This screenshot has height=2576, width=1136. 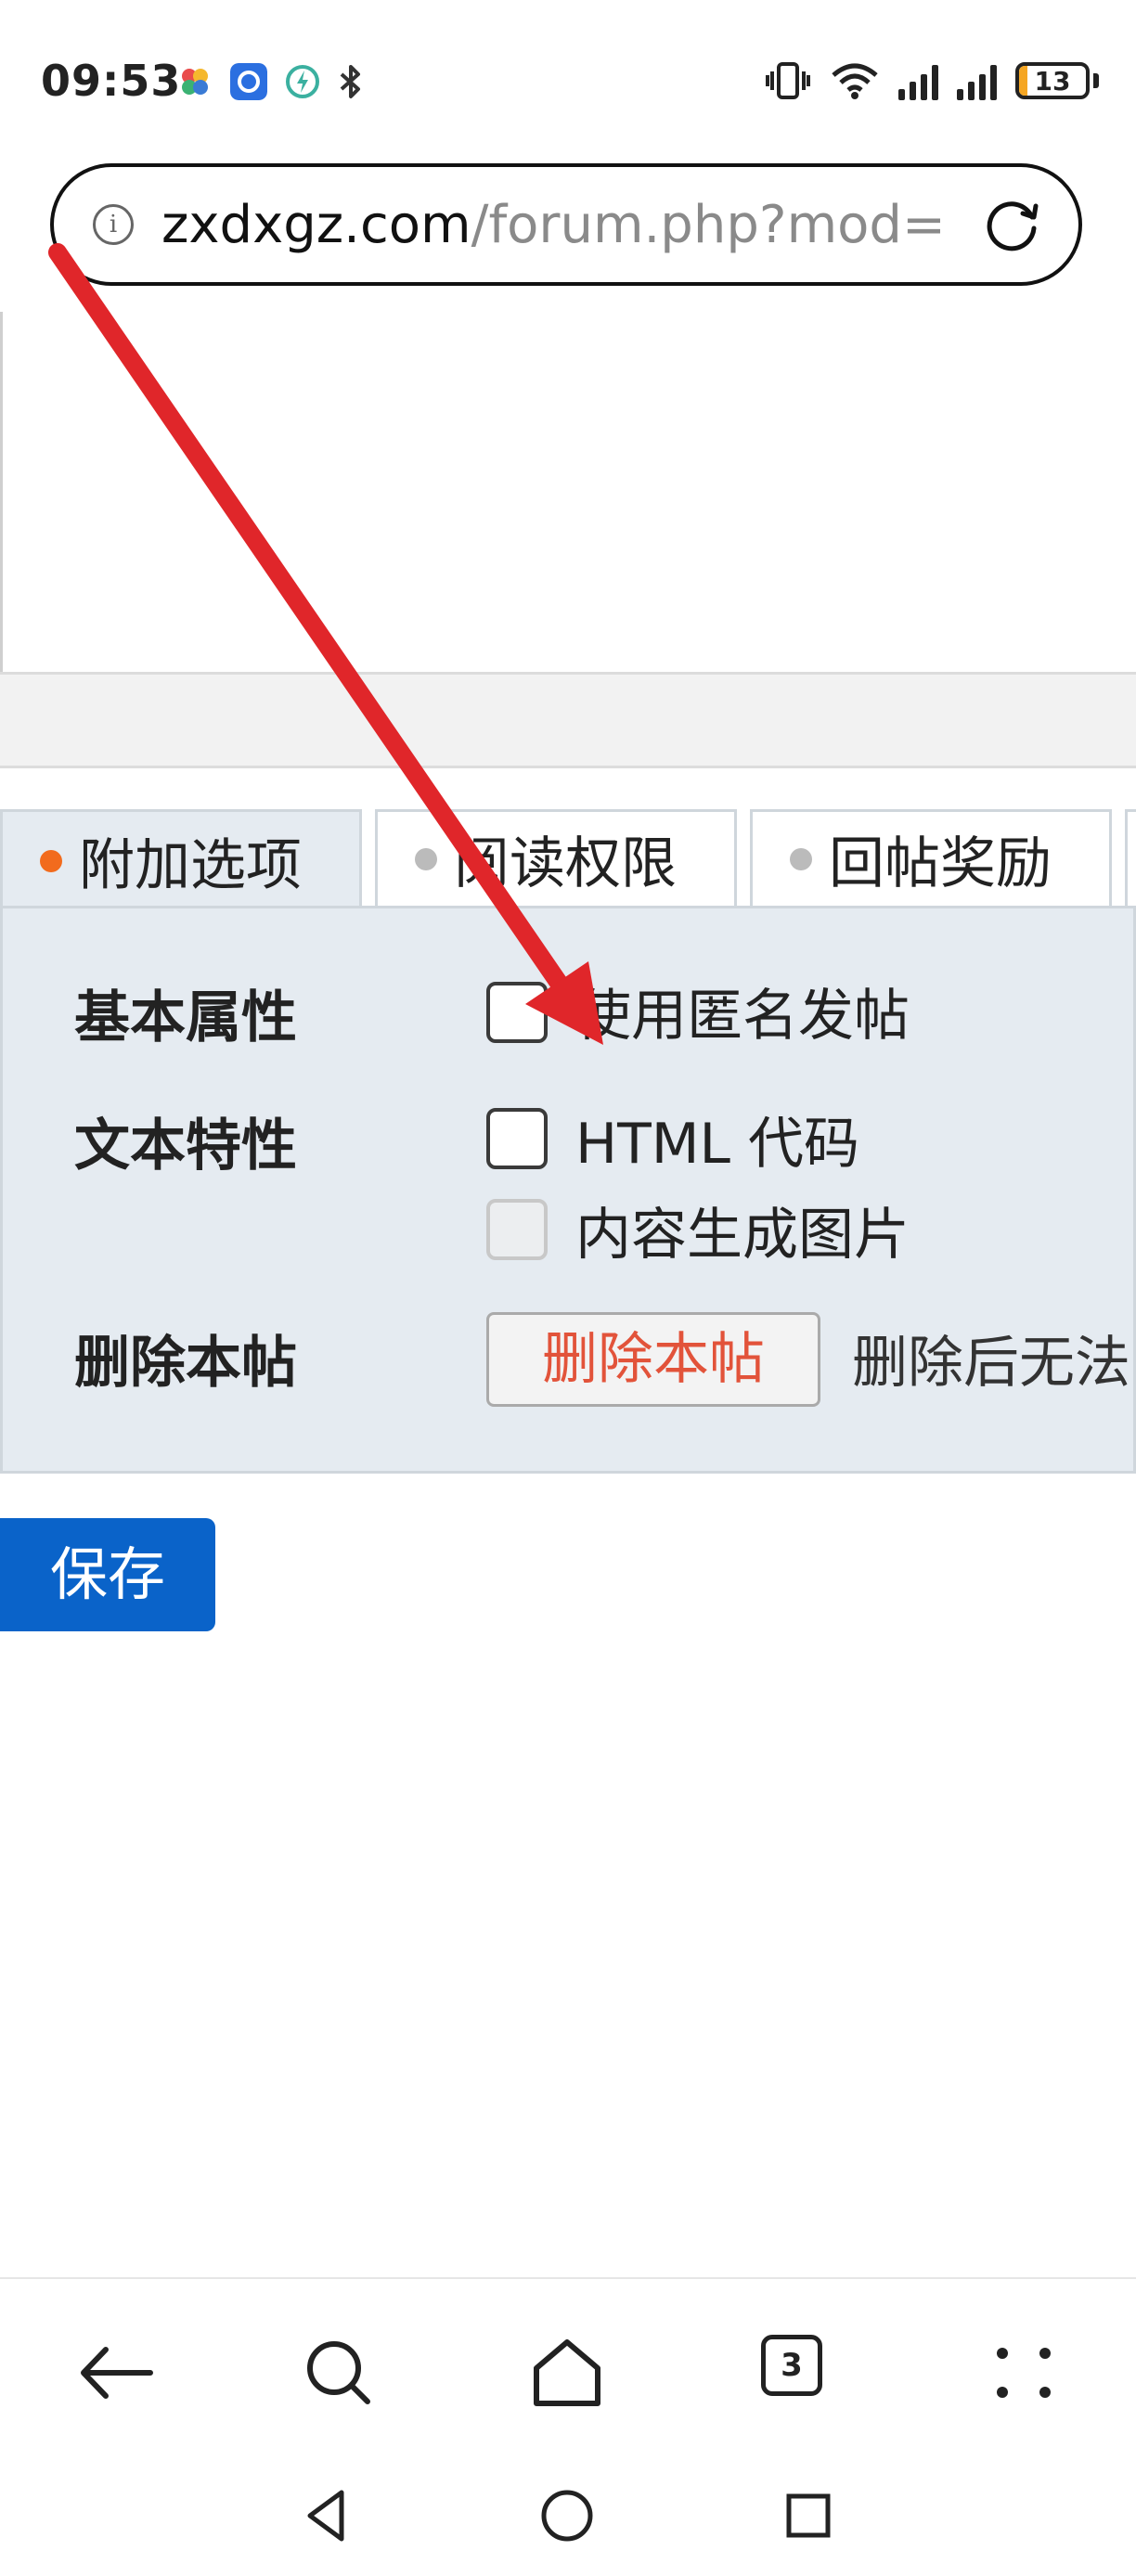 I want to click on save-button: 保存, so click(x=107, y=1574).